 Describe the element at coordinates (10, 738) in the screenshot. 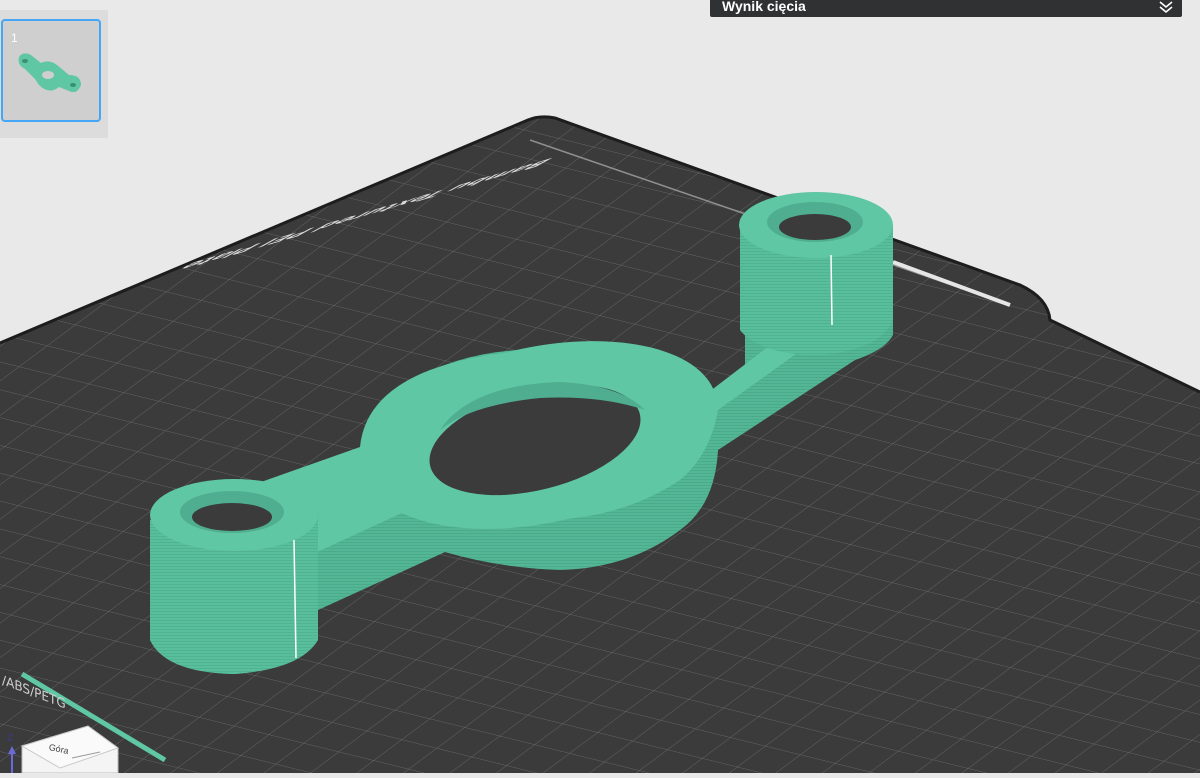

I see `z-axis-label: Z` at that location.